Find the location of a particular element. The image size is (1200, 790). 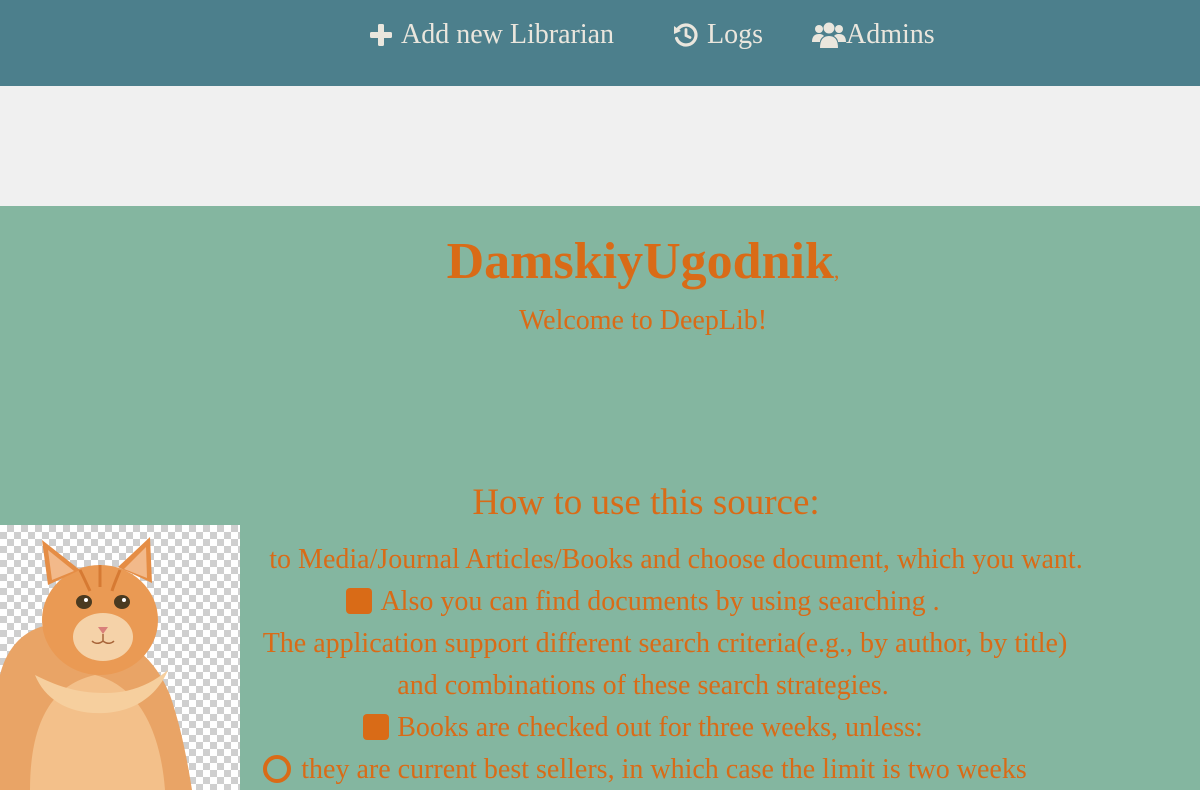

nav-admins-label: Admins is located at coordinates (890, 34).